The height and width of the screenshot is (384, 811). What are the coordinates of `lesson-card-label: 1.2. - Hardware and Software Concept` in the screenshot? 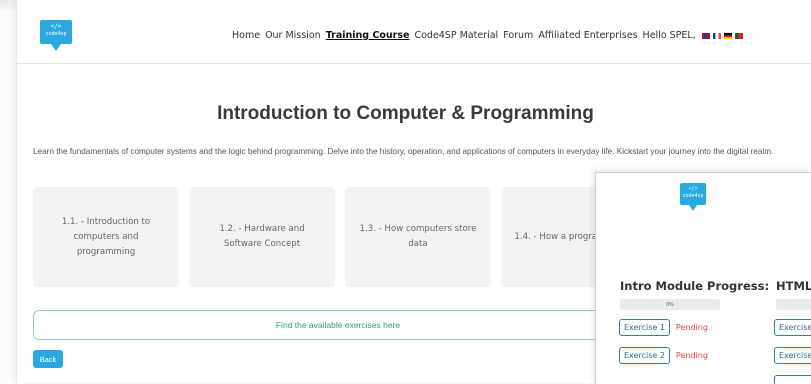 It's located at (262, 236).